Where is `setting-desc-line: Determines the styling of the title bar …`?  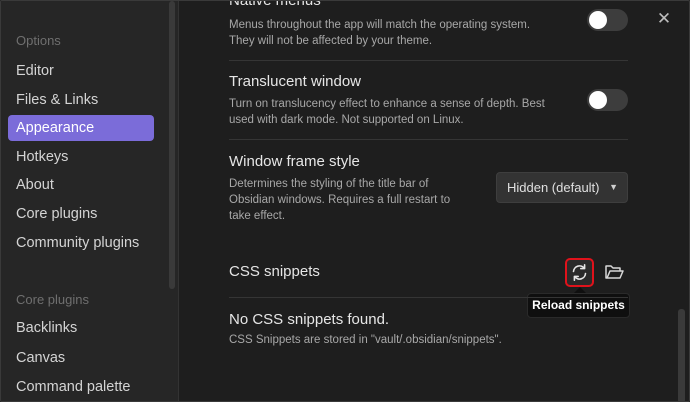 setting-desc-line: Determines the styling of the title bar … is located at coordinates (329, 184).